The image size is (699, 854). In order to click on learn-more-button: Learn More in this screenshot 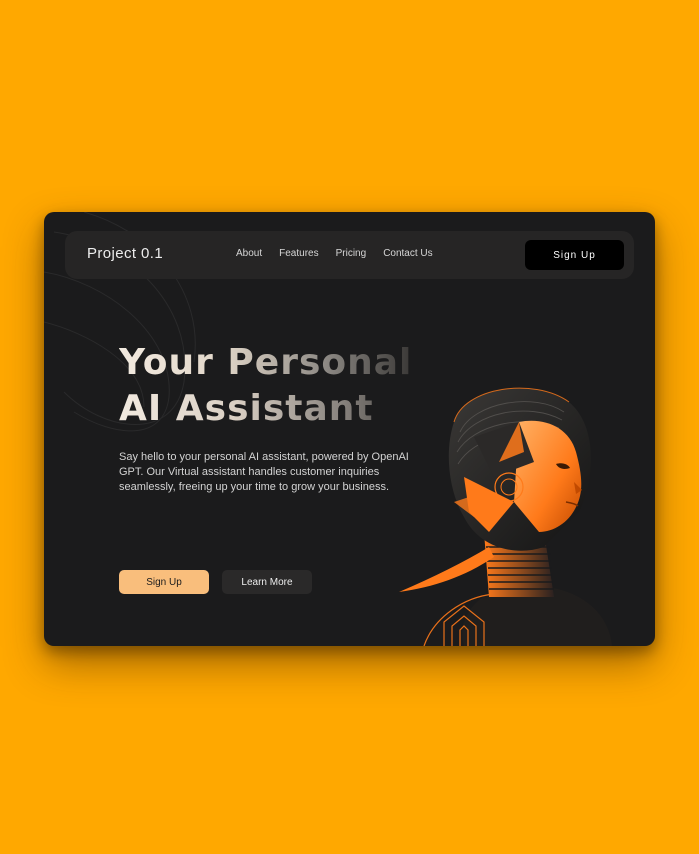, I will do `click(267, 582)`.